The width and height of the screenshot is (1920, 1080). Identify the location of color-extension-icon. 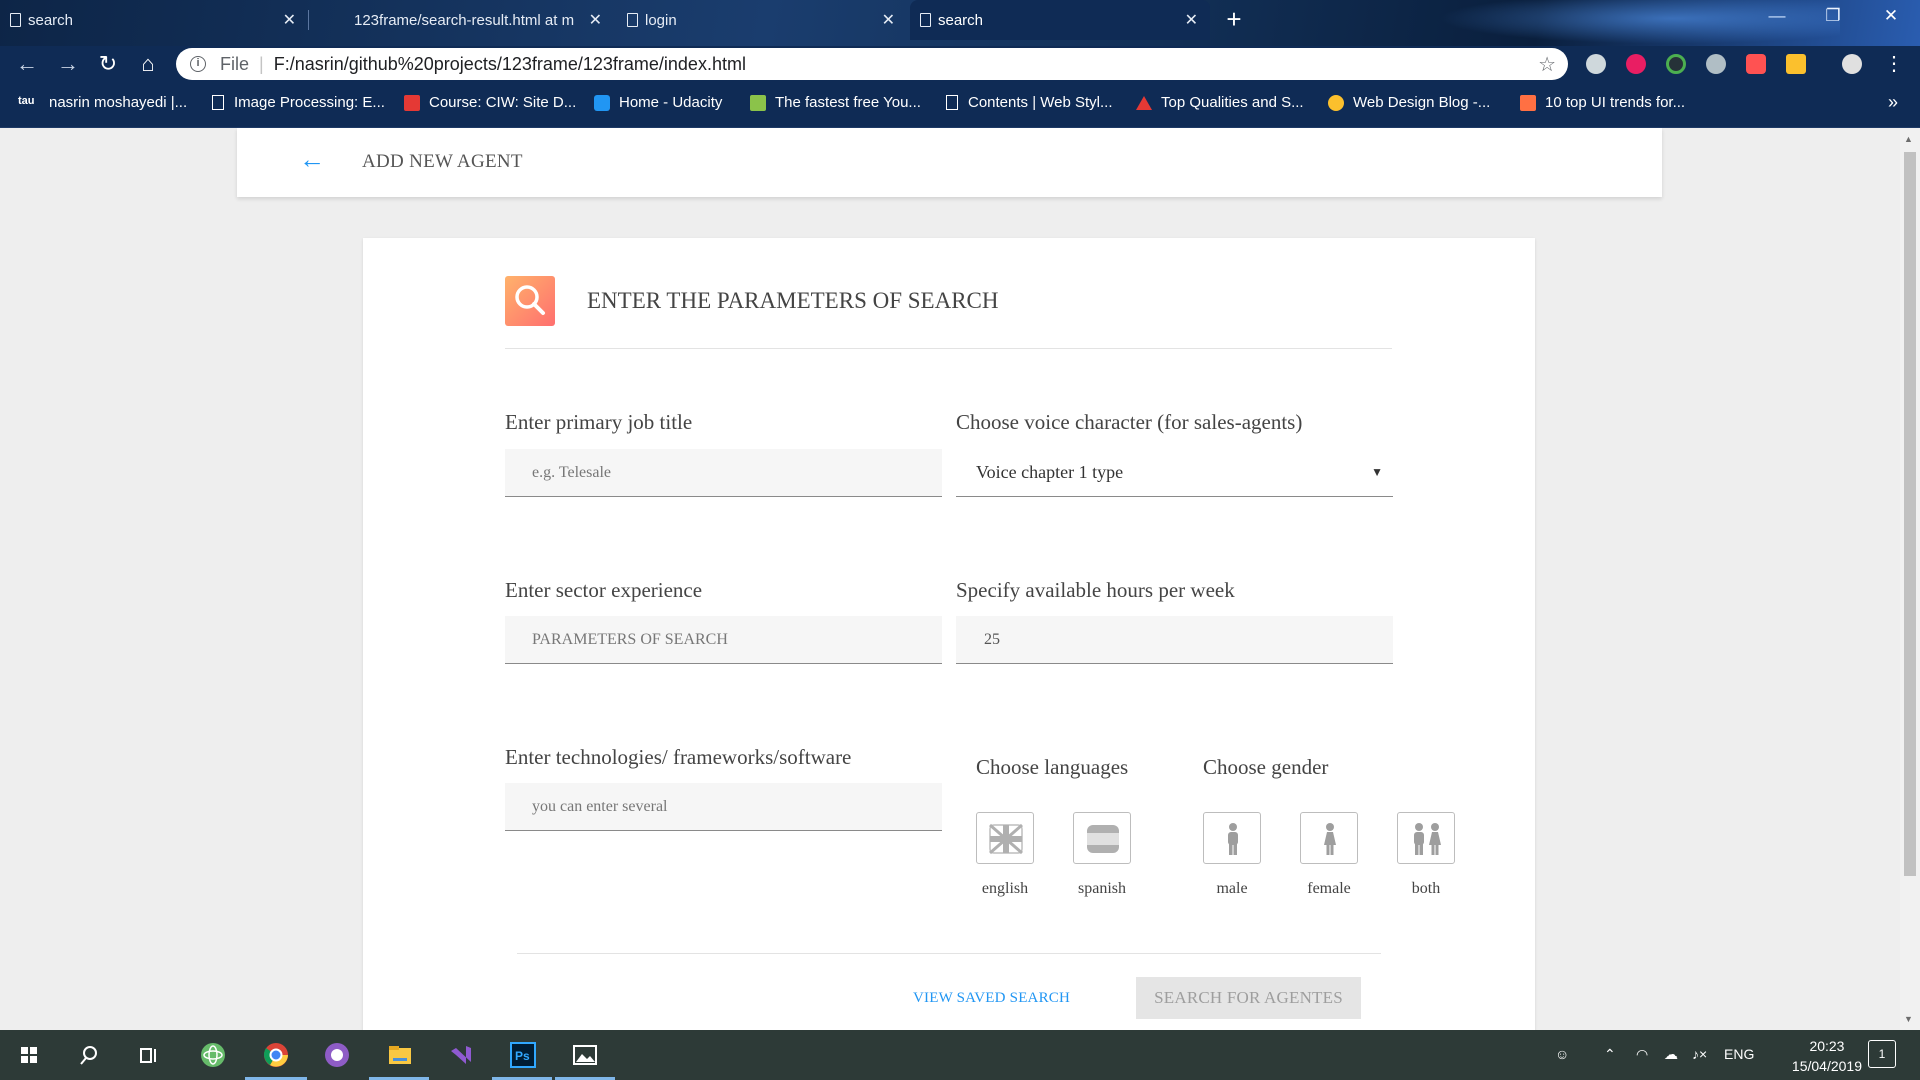
(1676, 64).